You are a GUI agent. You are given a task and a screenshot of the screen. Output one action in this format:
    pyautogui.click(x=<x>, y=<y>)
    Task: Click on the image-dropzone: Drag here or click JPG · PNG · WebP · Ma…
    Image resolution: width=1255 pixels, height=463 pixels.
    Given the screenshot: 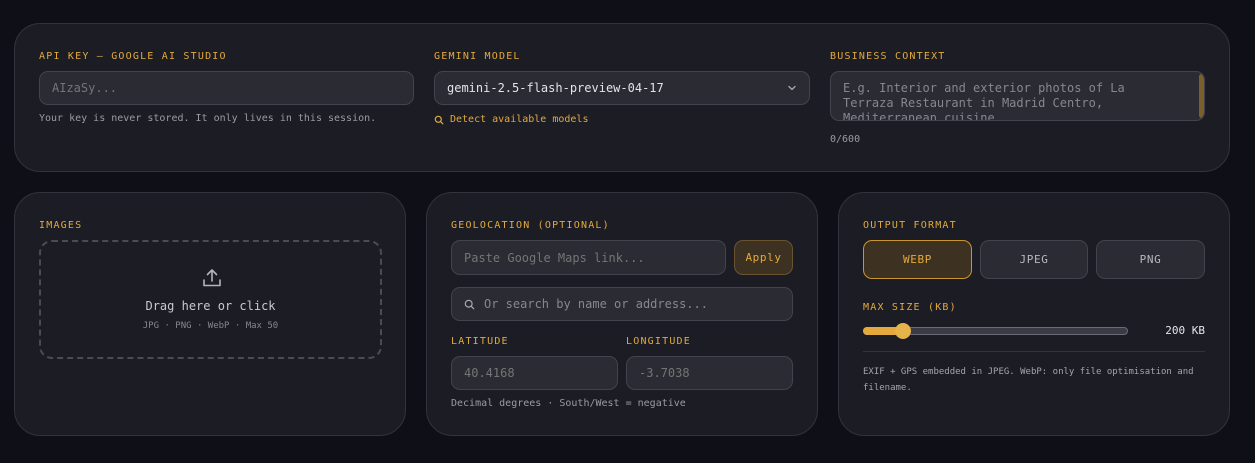 What is the action you would take?
    pyautogui.click(x=210, y=299)
    